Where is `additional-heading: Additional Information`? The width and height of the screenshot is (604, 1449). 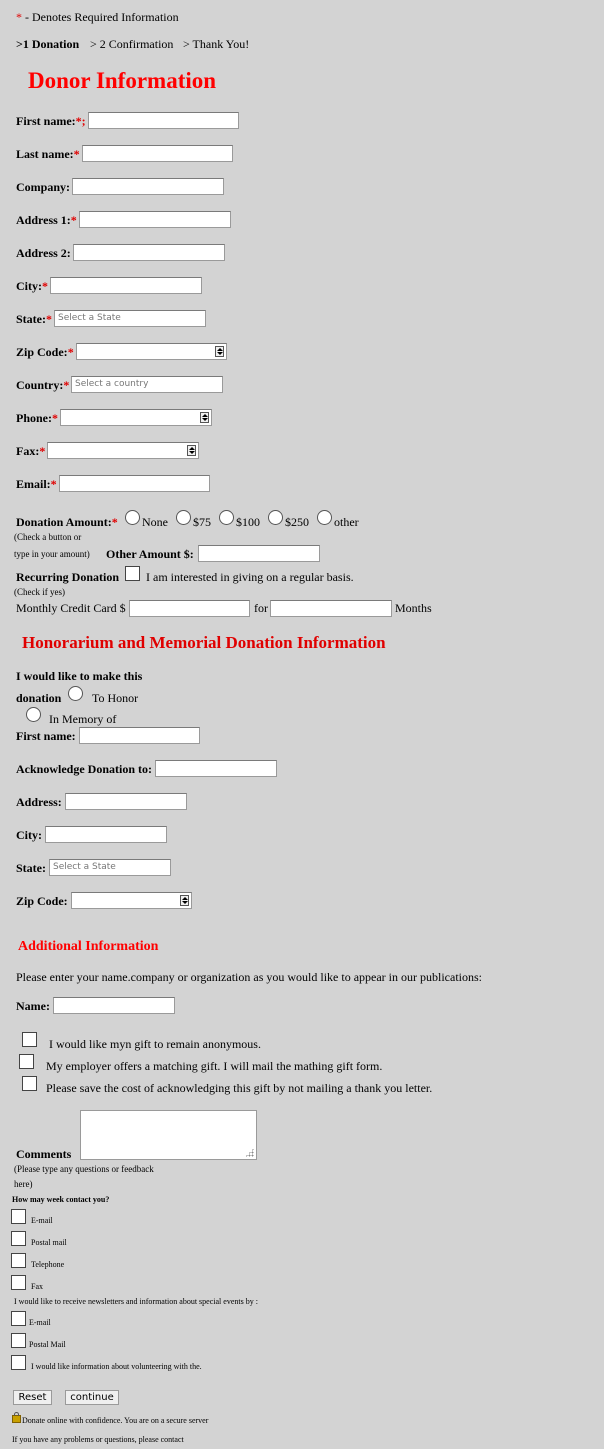 additional-heading: Additional Information is located at coordinates (88, 946).